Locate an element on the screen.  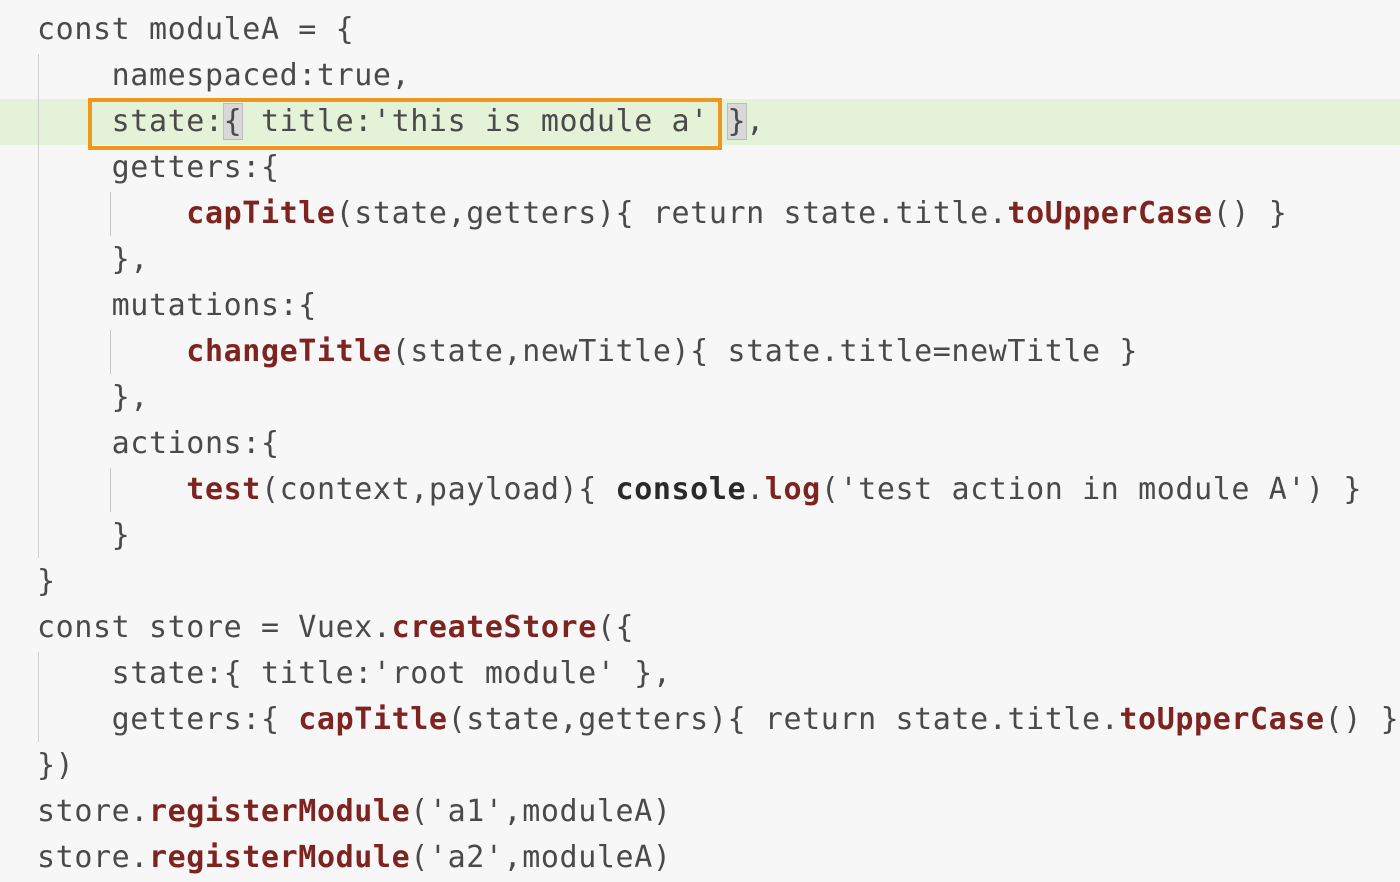
code-line: const moduleA = { is located at coordinates (700, 30).